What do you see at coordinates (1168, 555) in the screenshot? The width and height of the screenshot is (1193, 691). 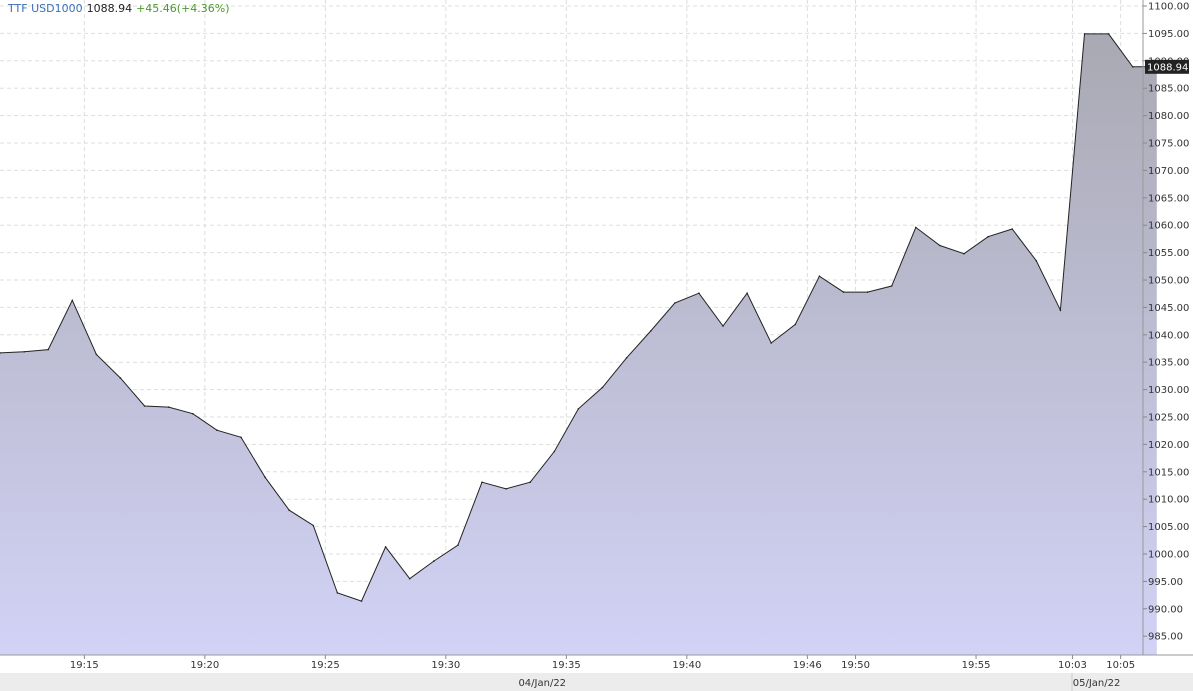 I see `y-tick-label: 1000.00` at bounding box center [1168, 555].